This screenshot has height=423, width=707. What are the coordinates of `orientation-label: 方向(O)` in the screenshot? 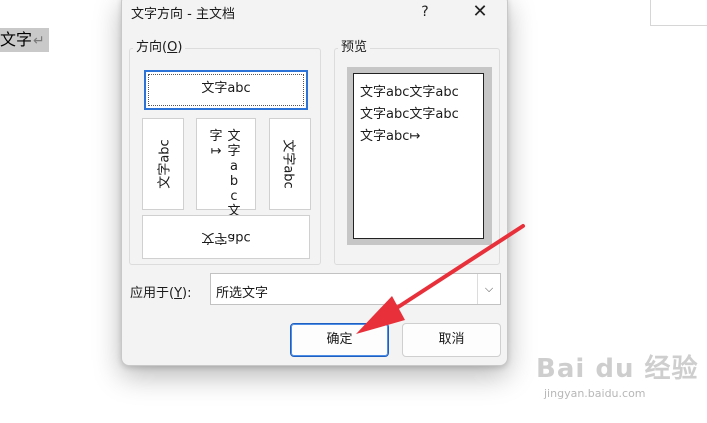 It's located at (159, 48).